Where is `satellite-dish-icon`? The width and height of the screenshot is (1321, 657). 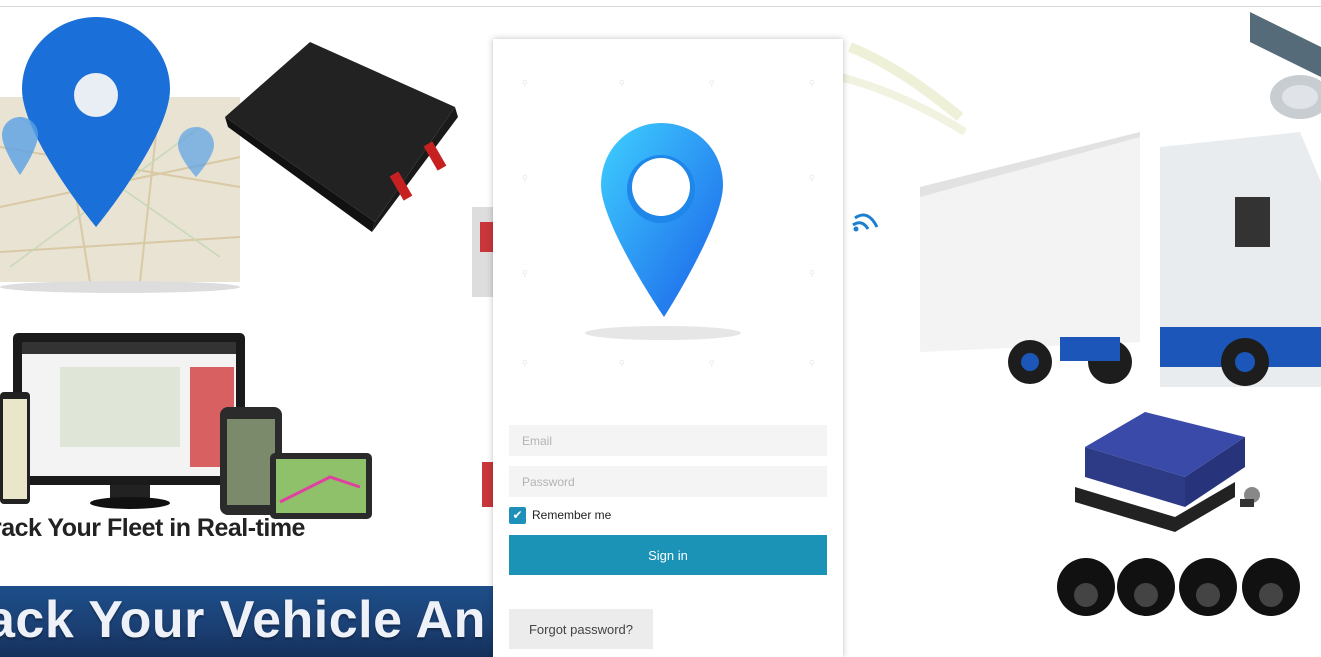 satellite-dish-icon is located at coordinates (1285, 65).